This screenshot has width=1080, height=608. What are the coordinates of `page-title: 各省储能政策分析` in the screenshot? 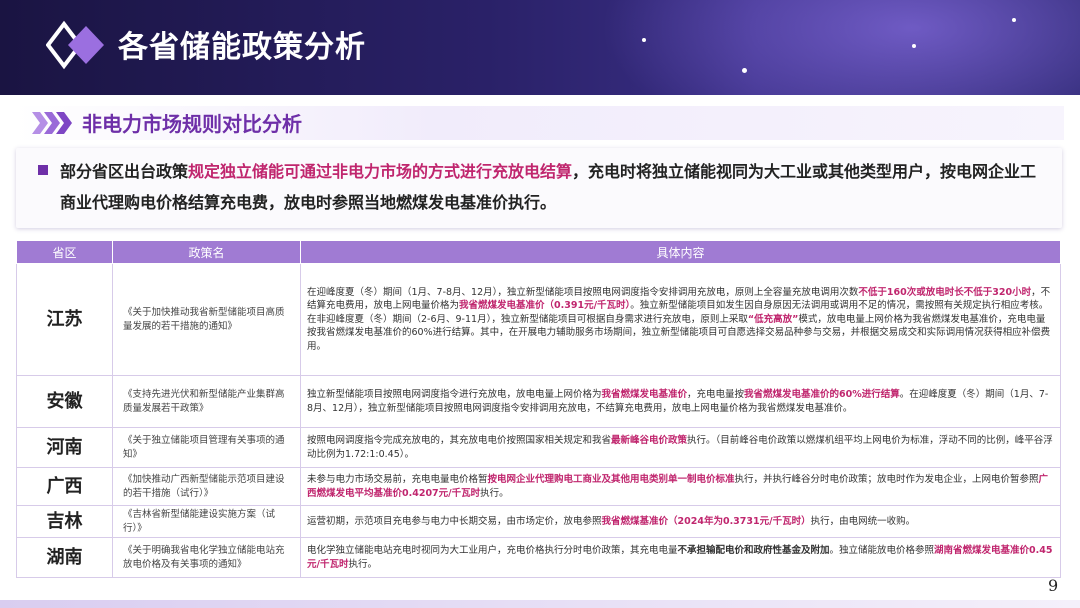 It's located at (242, 47).